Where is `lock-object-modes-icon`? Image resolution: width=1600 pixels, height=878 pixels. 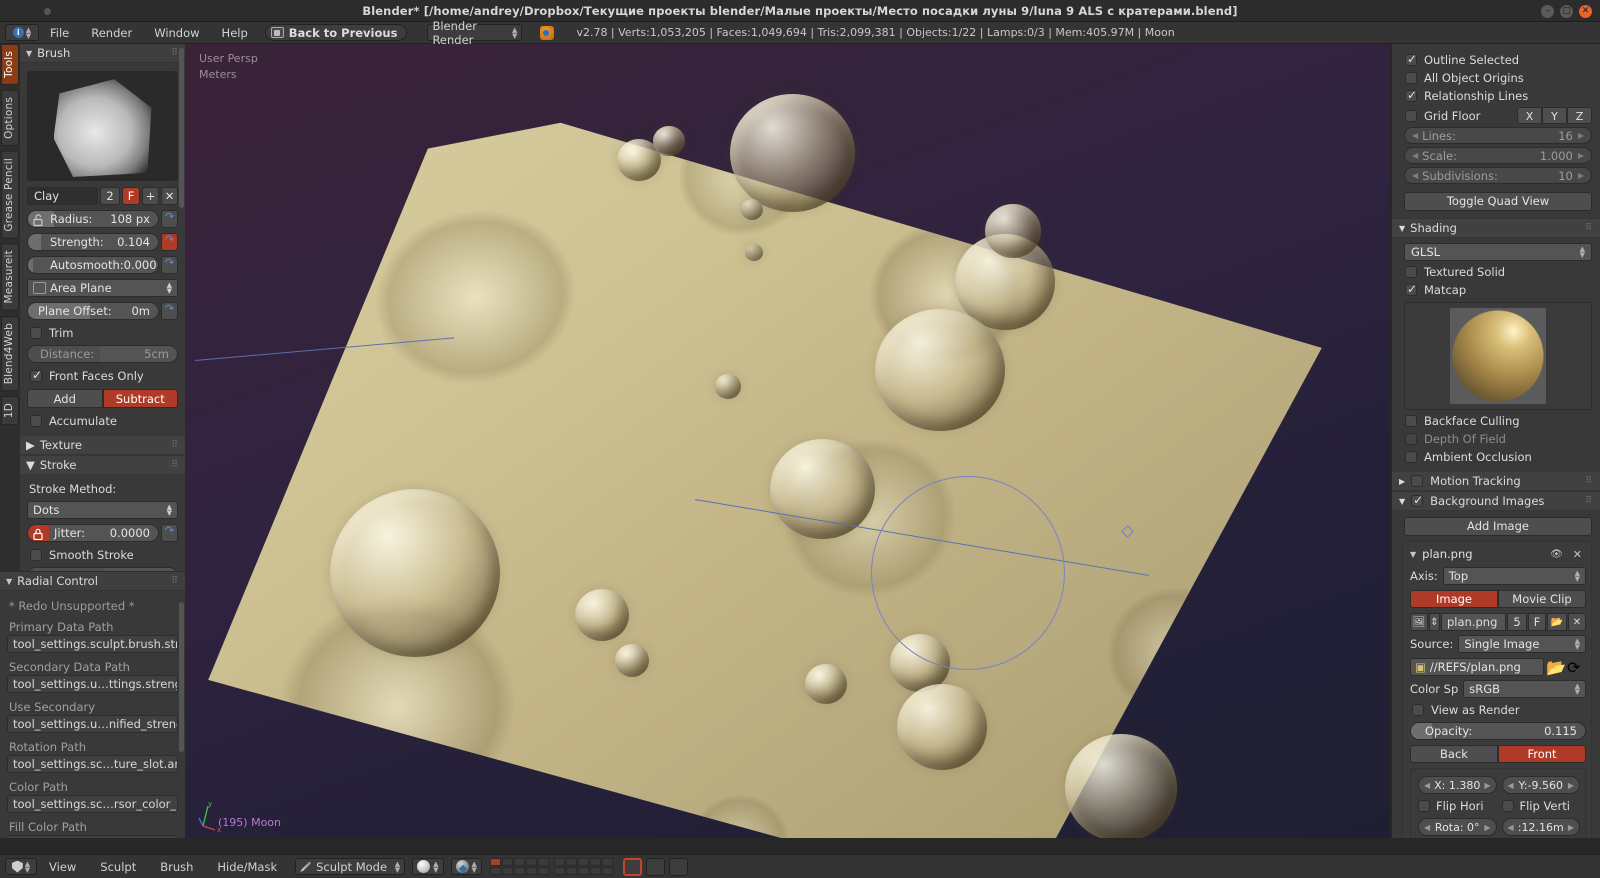 lock-object-modes-icon is located at coordinates (632, 866).